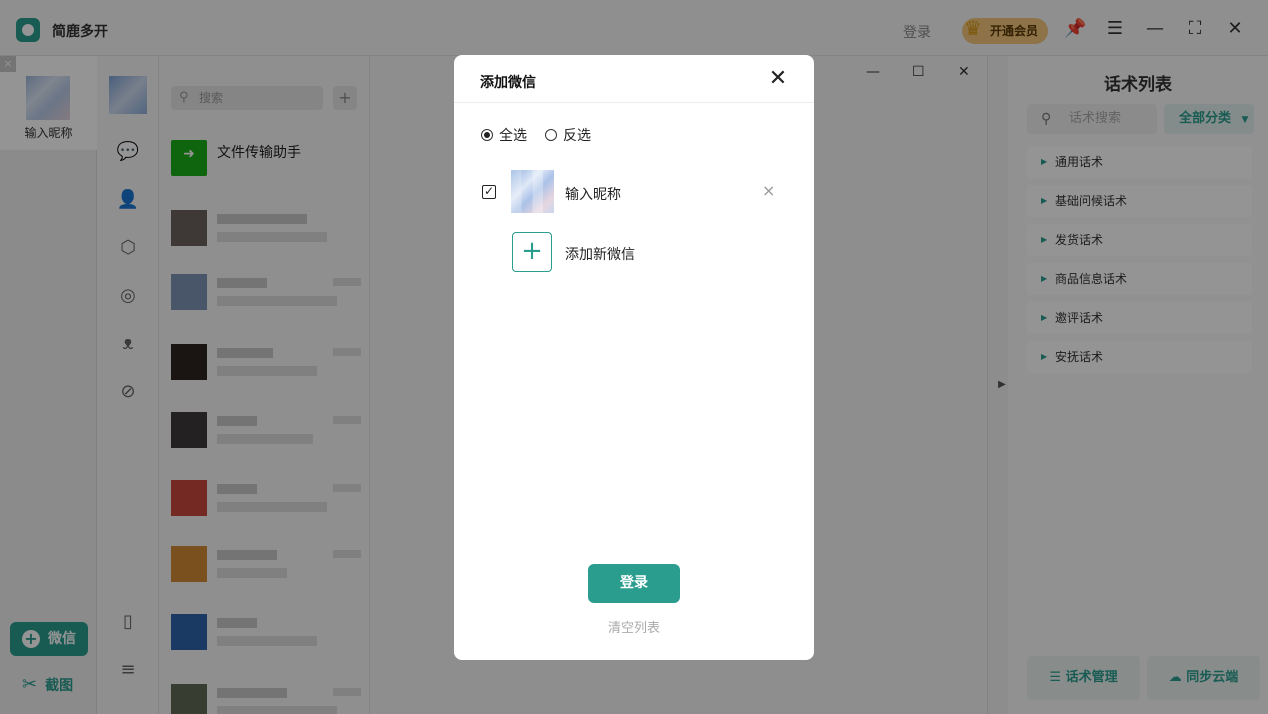 This screenshot has width=1268, height=714. Describe the element at coordinates (778, 79) in the screenshot. I see `close-icon: ✕` at that location.